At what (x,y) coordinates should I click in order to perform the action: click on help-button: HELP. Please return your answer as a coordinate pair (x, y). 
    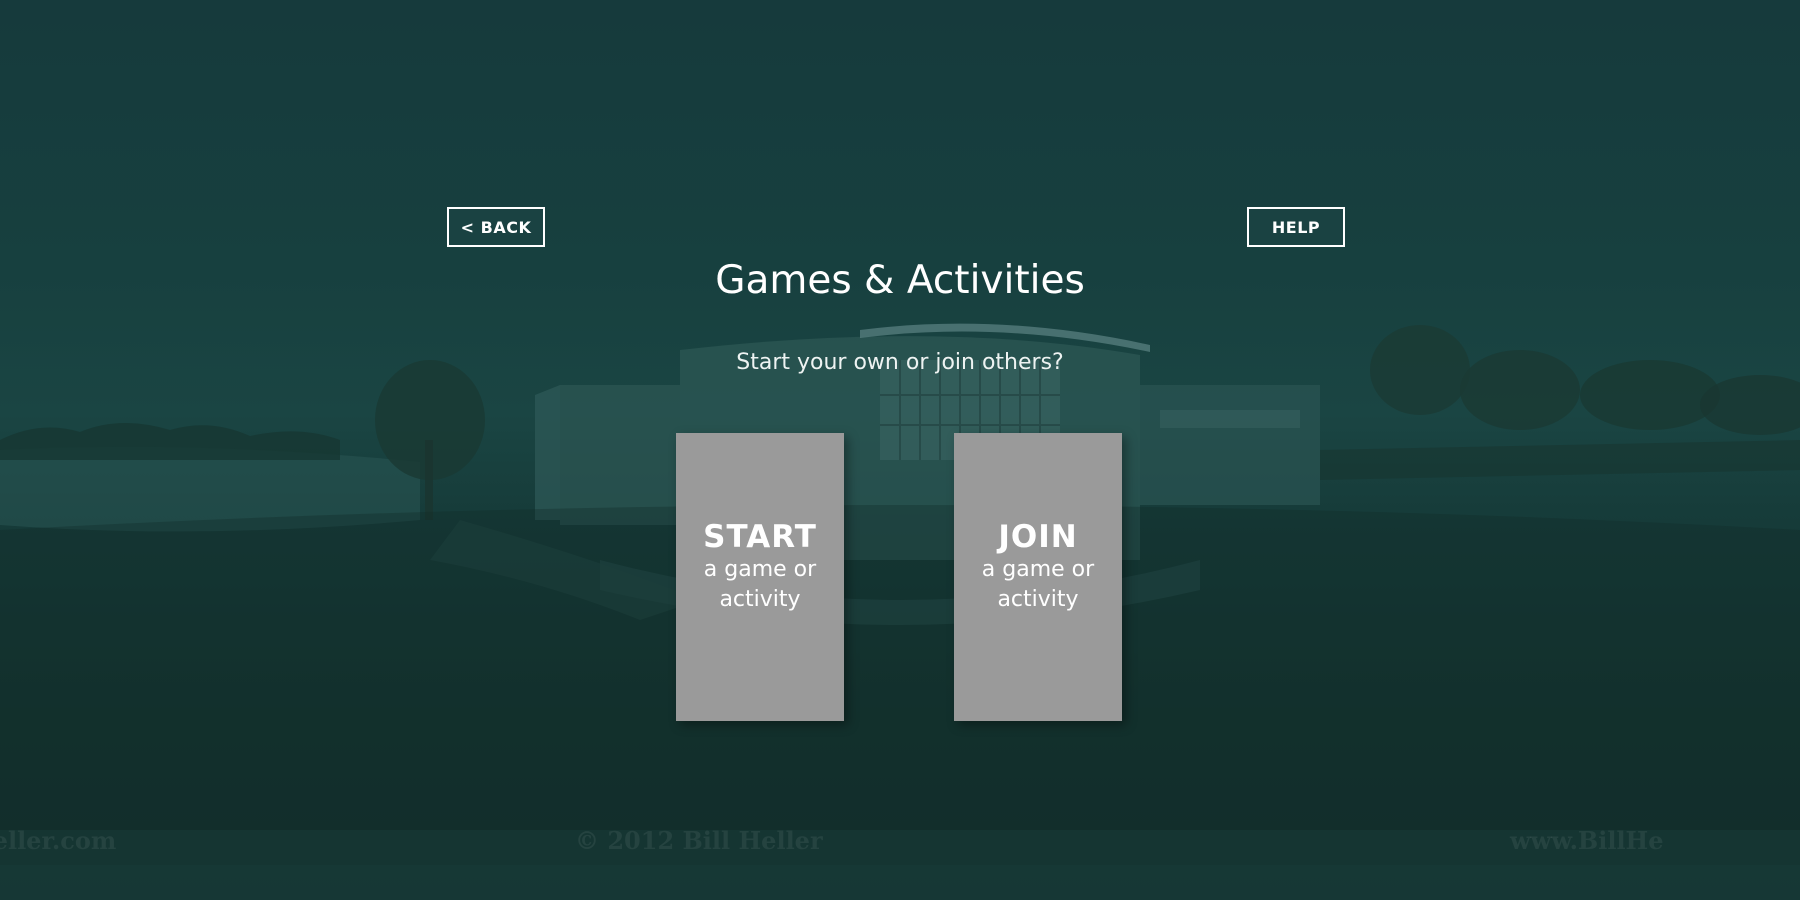
    Looking at the image, I should click on (1296, 227).